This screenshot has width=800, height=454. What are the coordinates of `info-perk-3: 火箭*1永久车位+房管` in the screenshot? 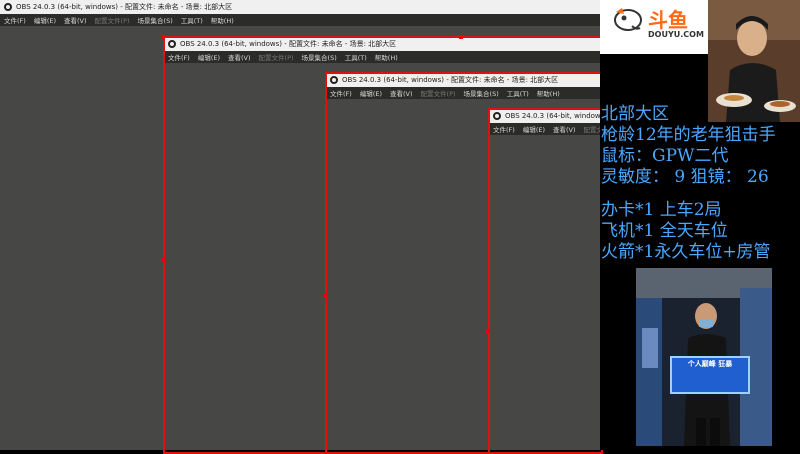 It's located at (686, 252).